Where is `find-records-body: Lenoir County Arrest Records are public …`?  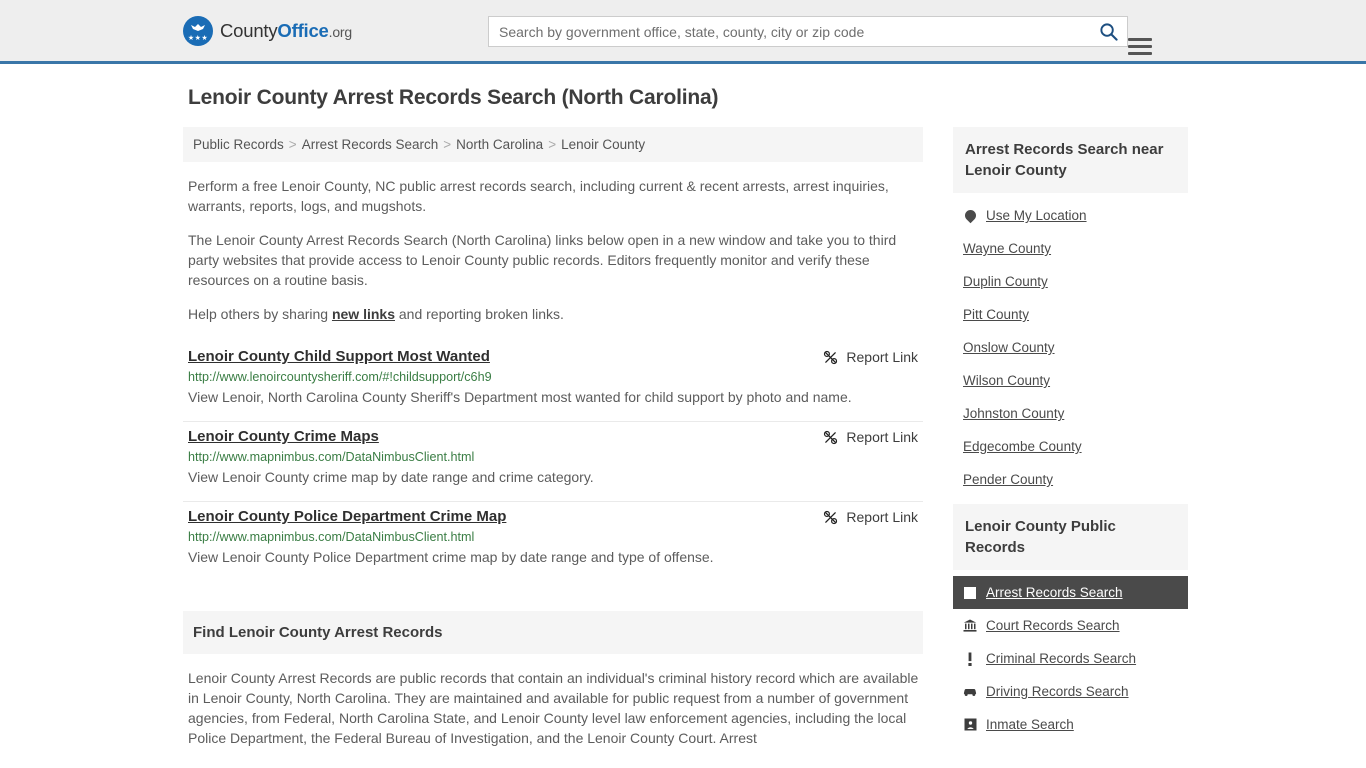 find-records-body: Lenoir County Arrest Records are public … is located at coordinates (553, 708).